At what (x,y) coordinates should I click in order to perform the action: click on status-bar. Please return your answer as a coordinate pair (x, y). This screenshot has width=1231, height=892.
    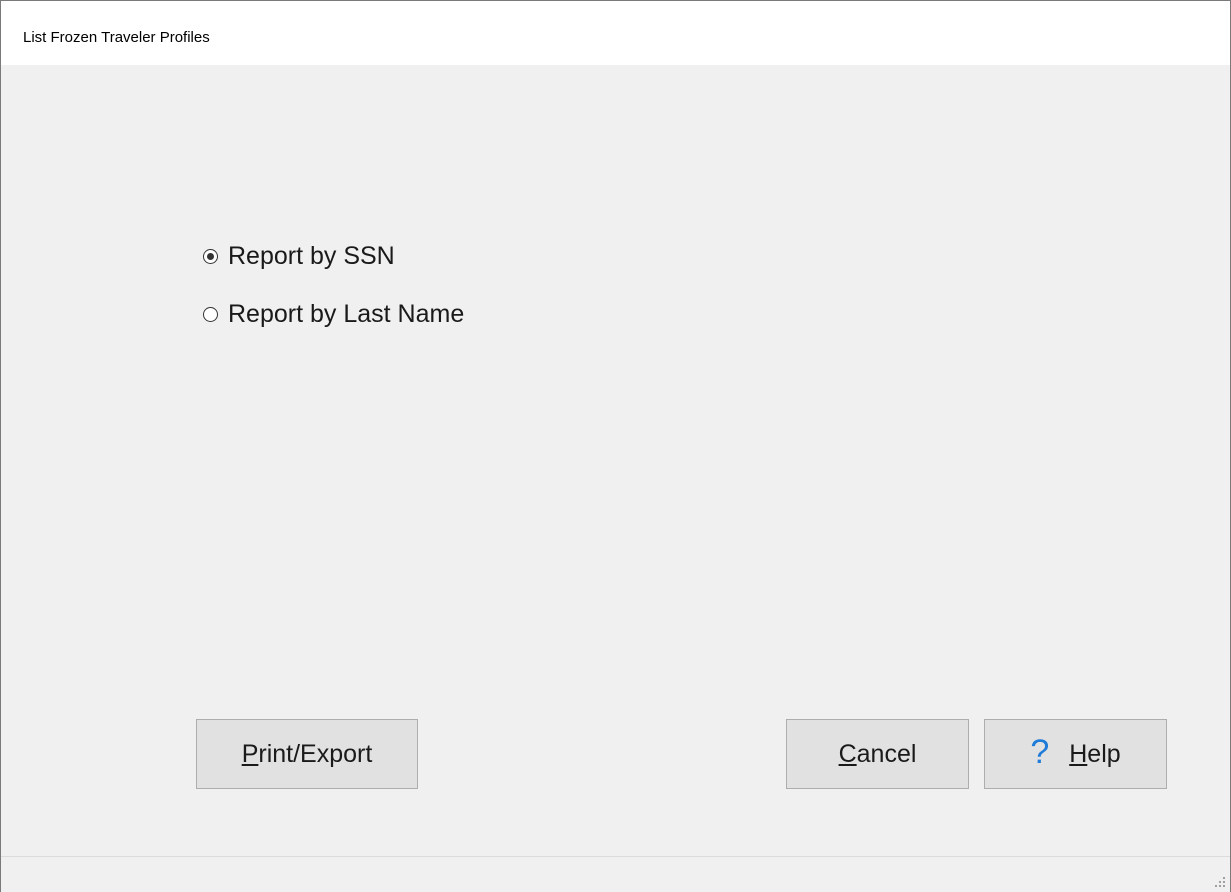
    Looking at the image, I should click on (615, 874).